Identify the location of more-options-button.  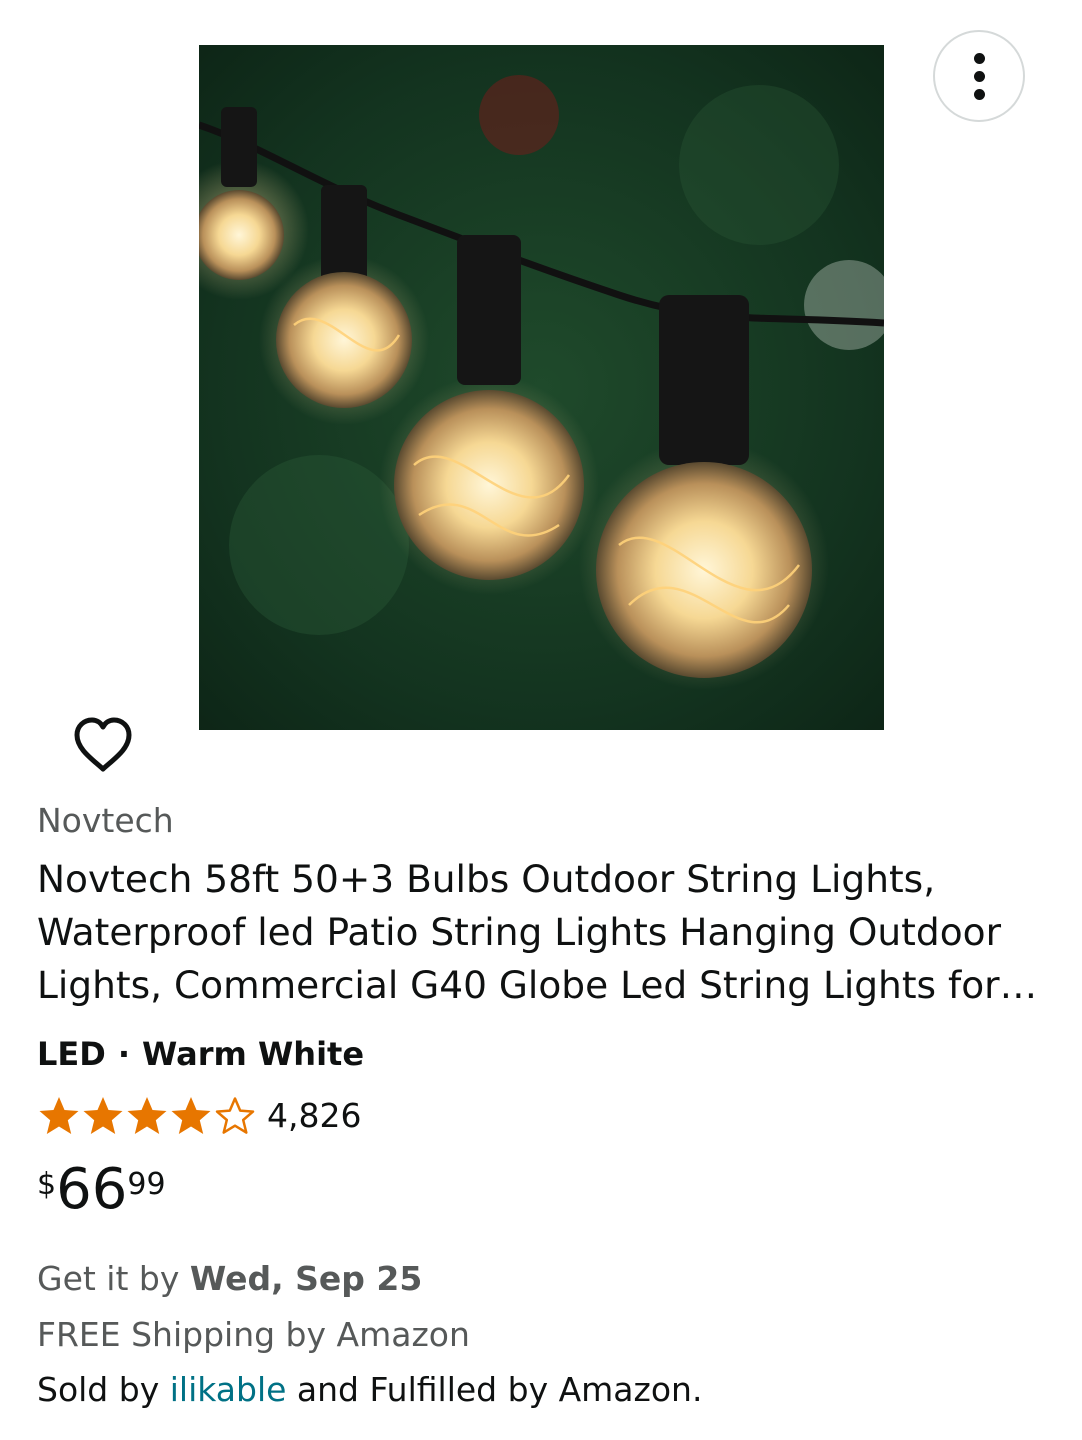
(979, 76).